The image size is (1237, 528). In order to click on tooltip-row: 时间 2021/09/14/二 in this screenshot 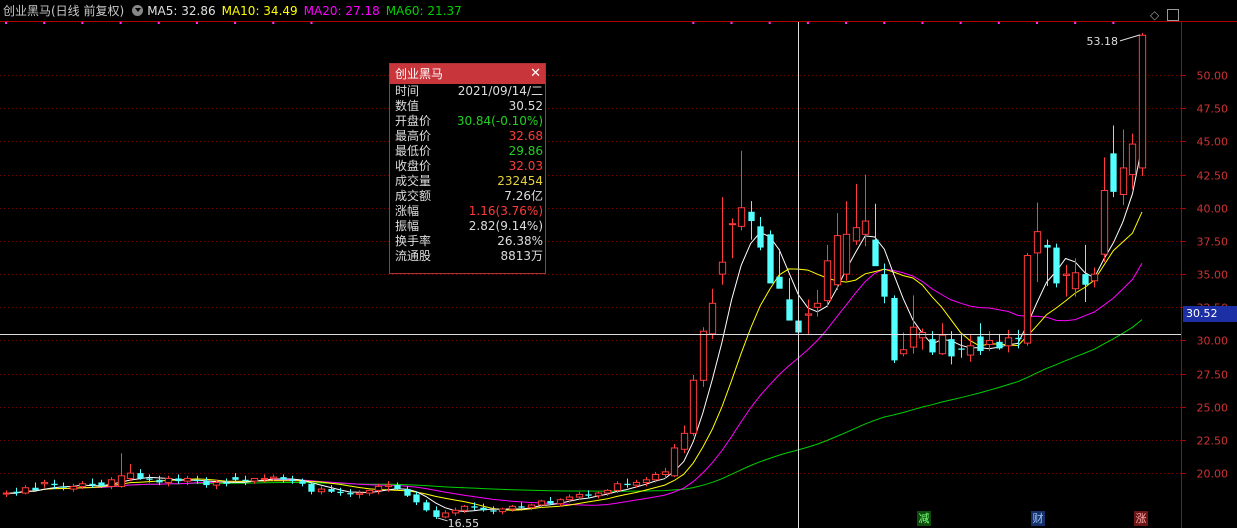, I will do `click(467, 91)`.